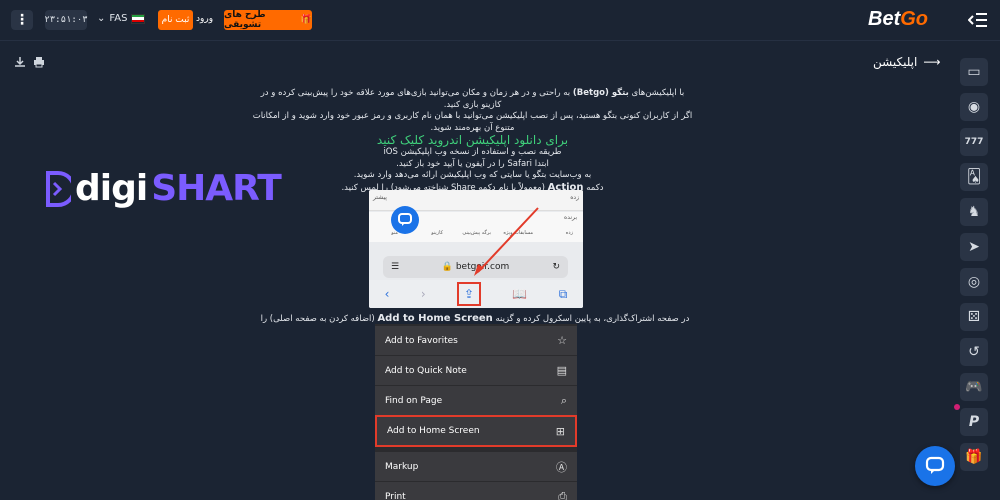  Describe the element at coordinates (957, 407) in the screenshot. I see `notification-dot` at that location.